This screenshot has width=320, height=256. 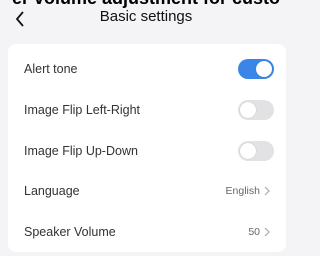 What do you see at coordinates (82, 110) in the screenshot?
I see `flip-left-right-label: Image Flip Left-Right` at bounding box center [82, 110].